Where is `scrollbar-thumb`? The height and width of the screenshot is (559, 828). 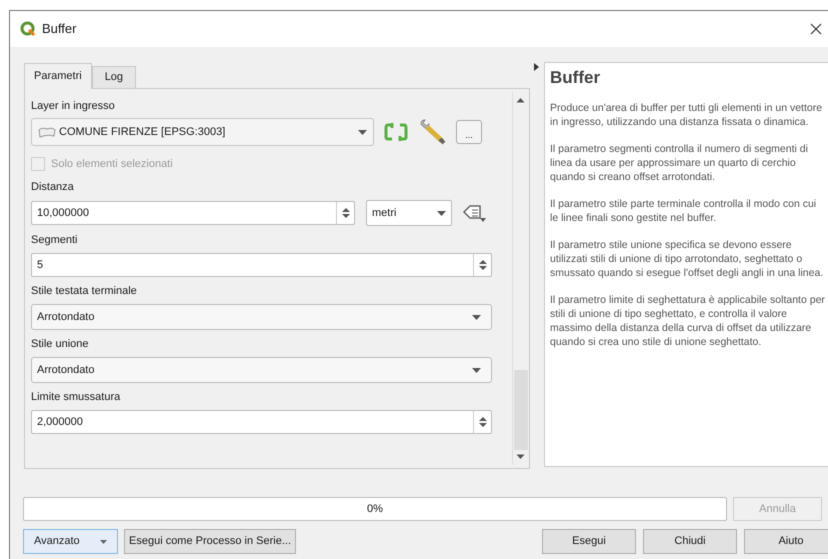 scrollbar-thumb is located at coordinates (521, 410).